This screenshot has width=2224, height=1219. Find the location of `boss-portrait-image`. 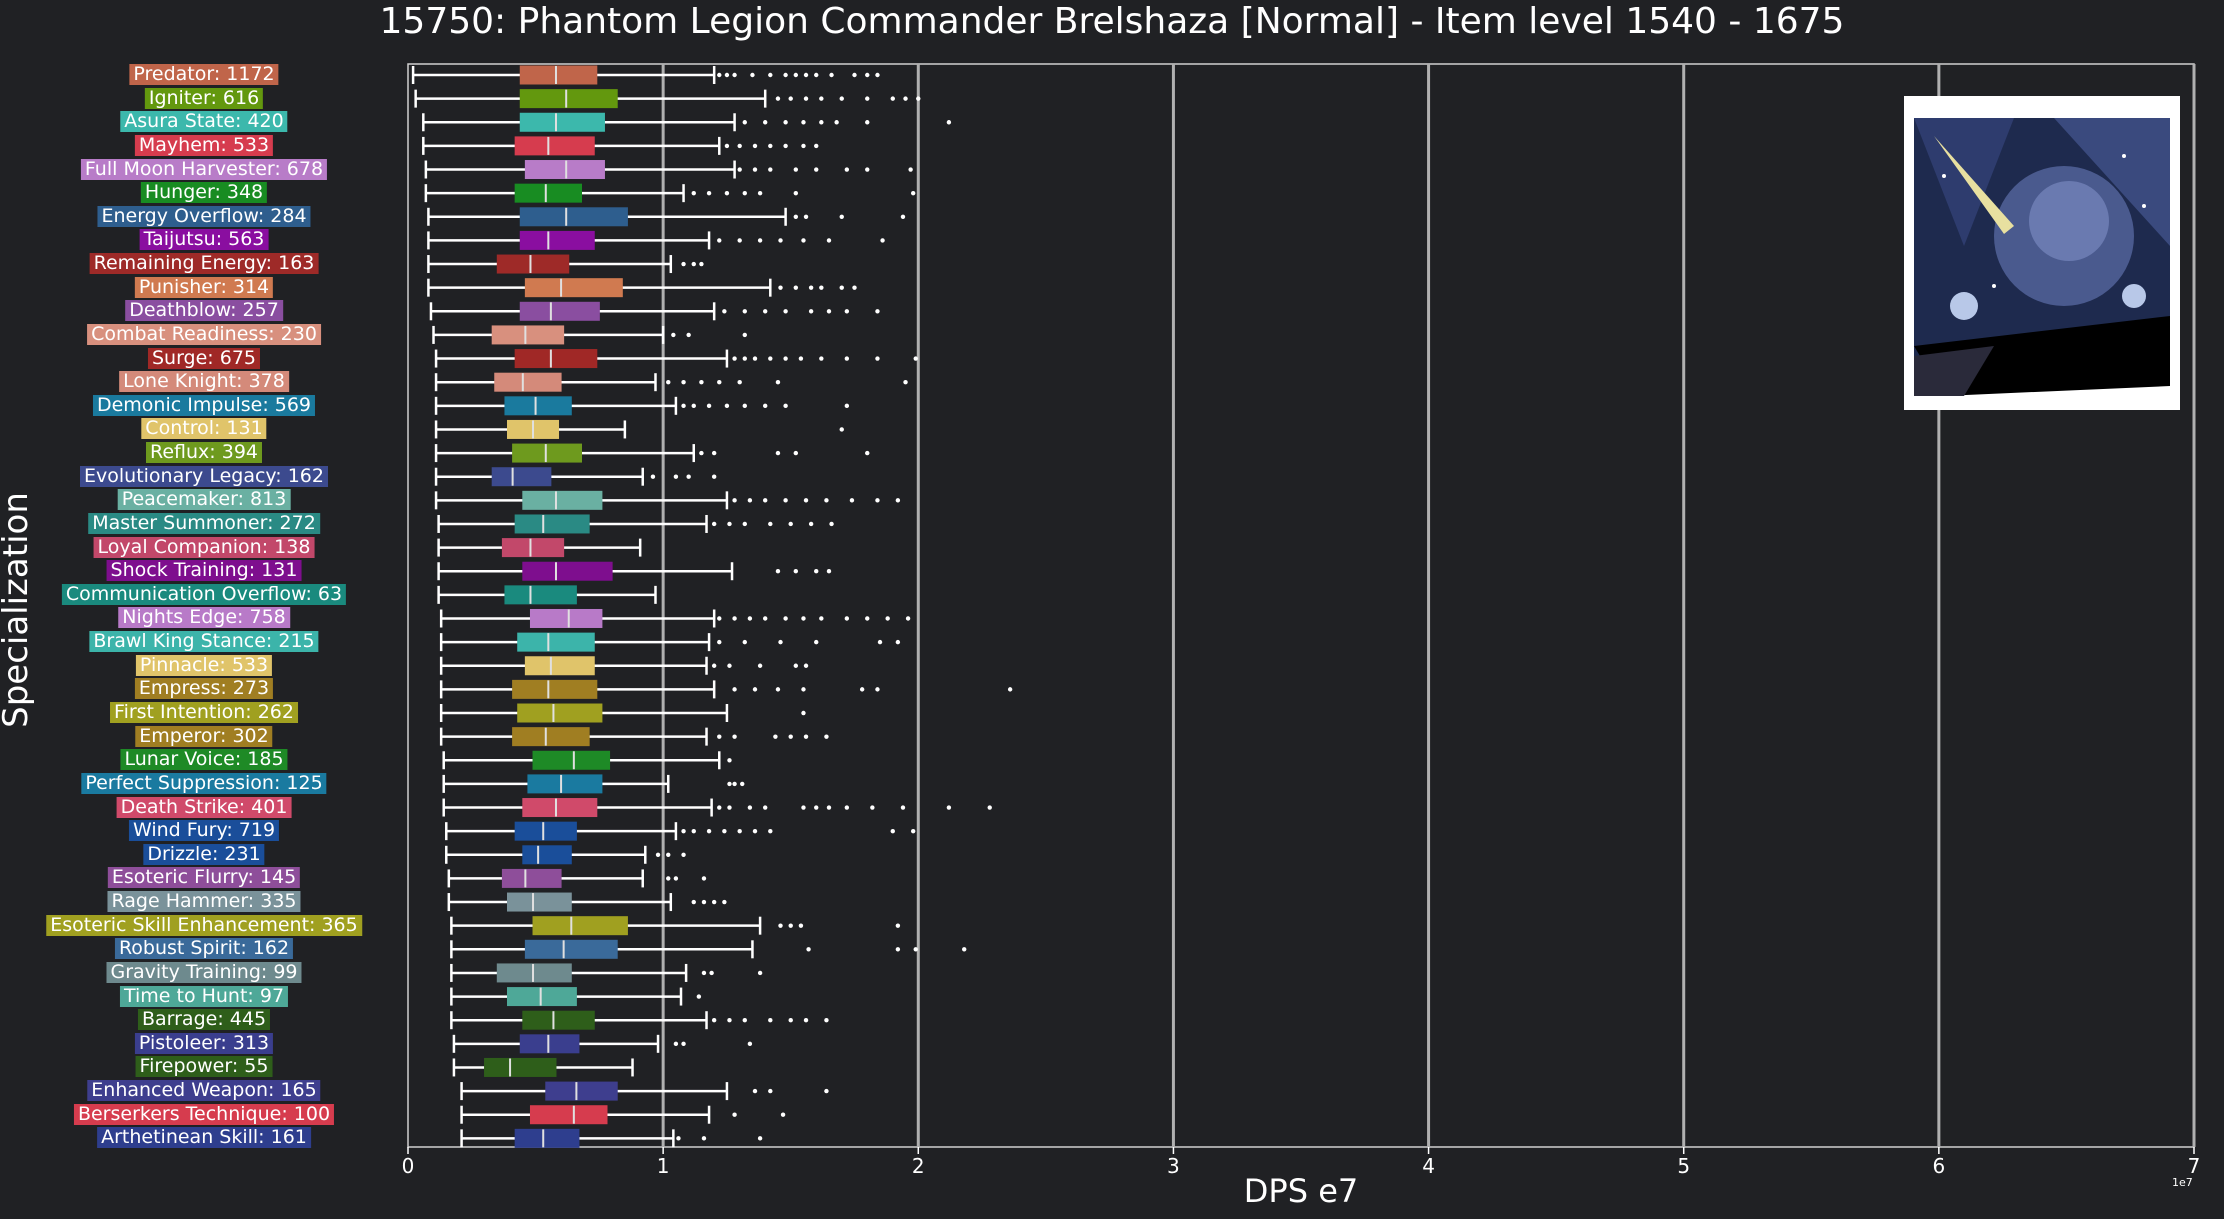

boss-portrait-image is located at coordinates (2042, 253).